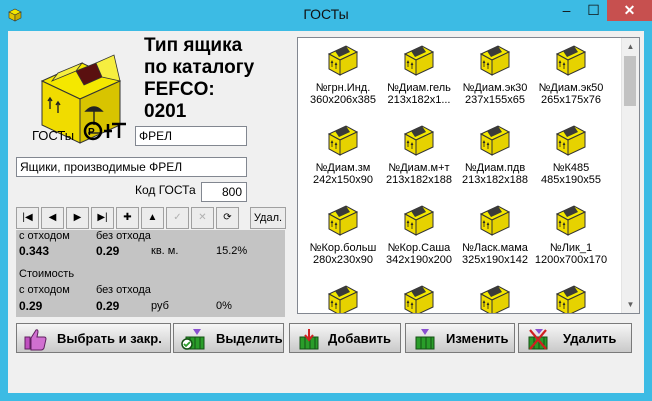 The height and width of the screenshot is (401, 652). I want to click on box-list-item: №Диам.эк30 237x155x65, so click(495, 80).